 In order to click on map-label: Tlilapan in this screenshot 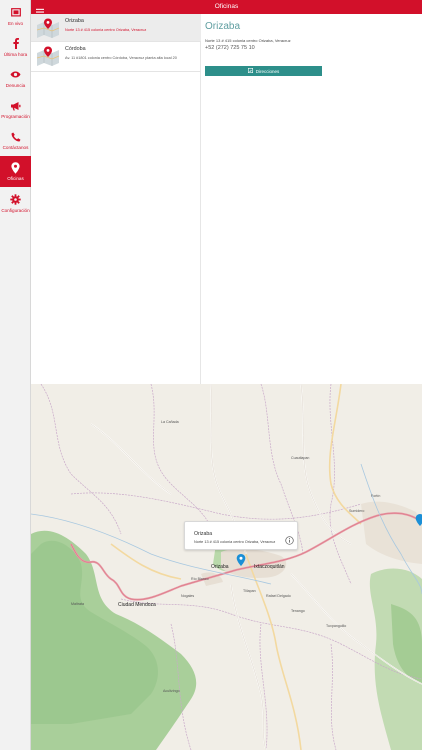, I will do `click(249, 591)`.